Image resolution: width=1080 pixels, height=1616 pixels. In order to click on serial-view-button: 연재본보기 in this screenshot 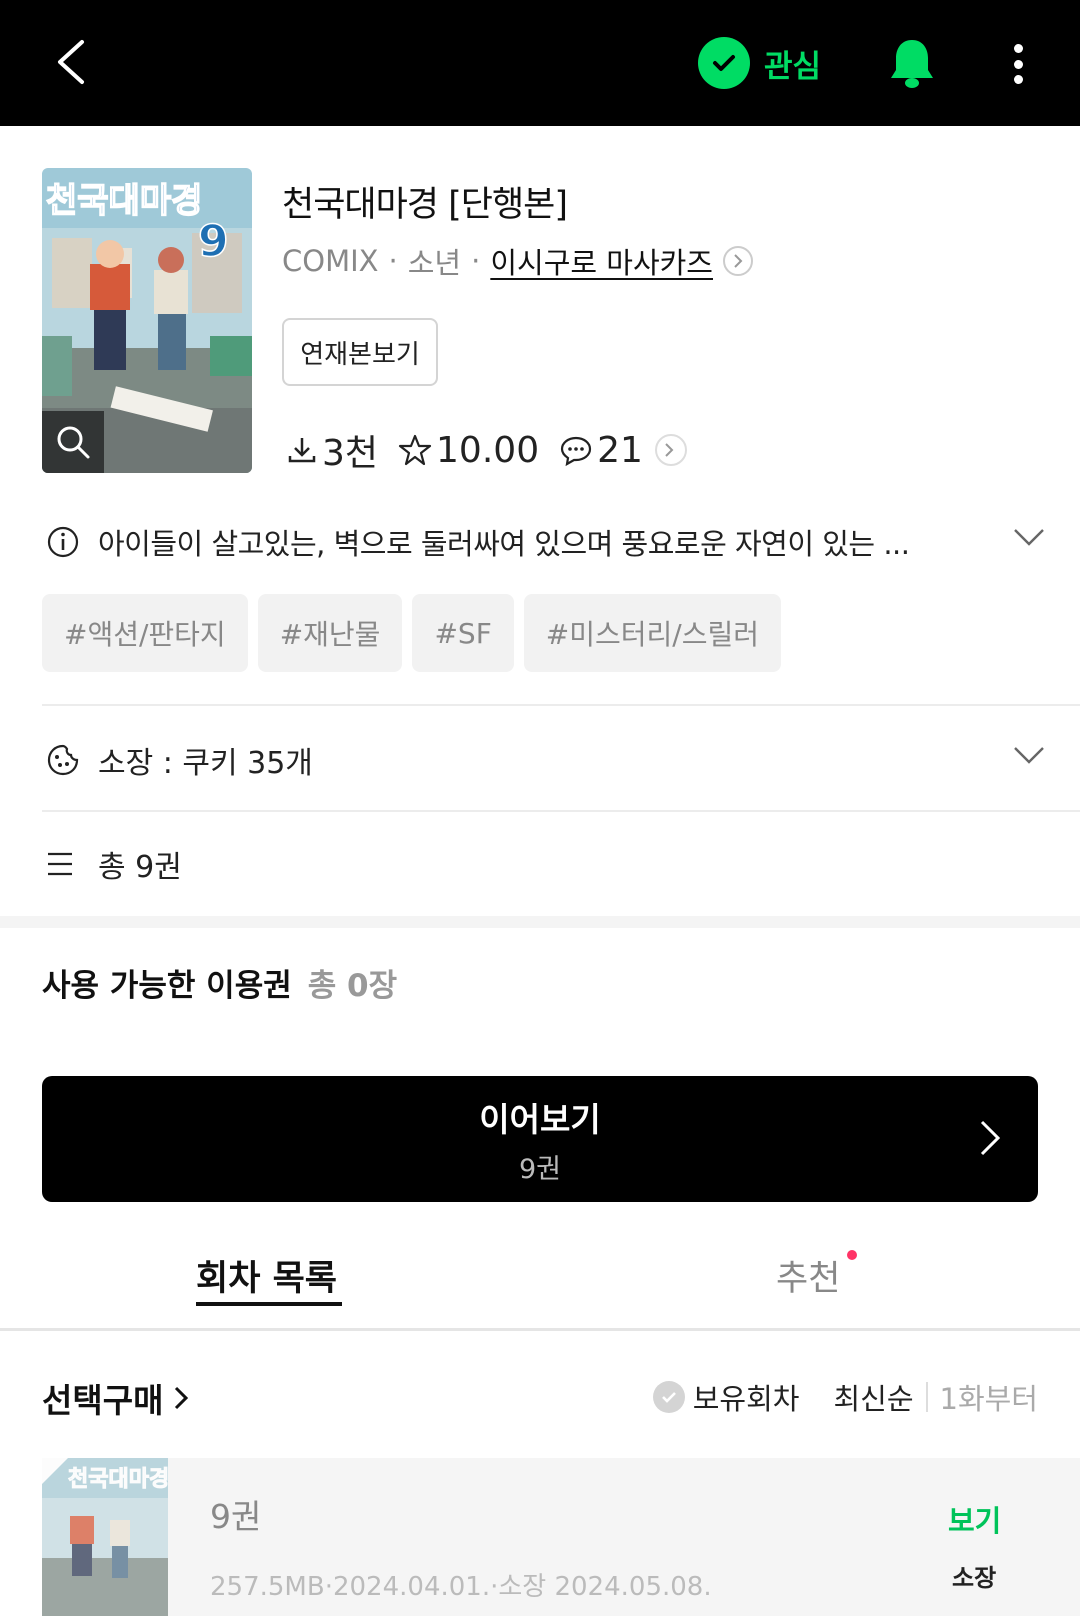, I will do `click(360, 352)`.